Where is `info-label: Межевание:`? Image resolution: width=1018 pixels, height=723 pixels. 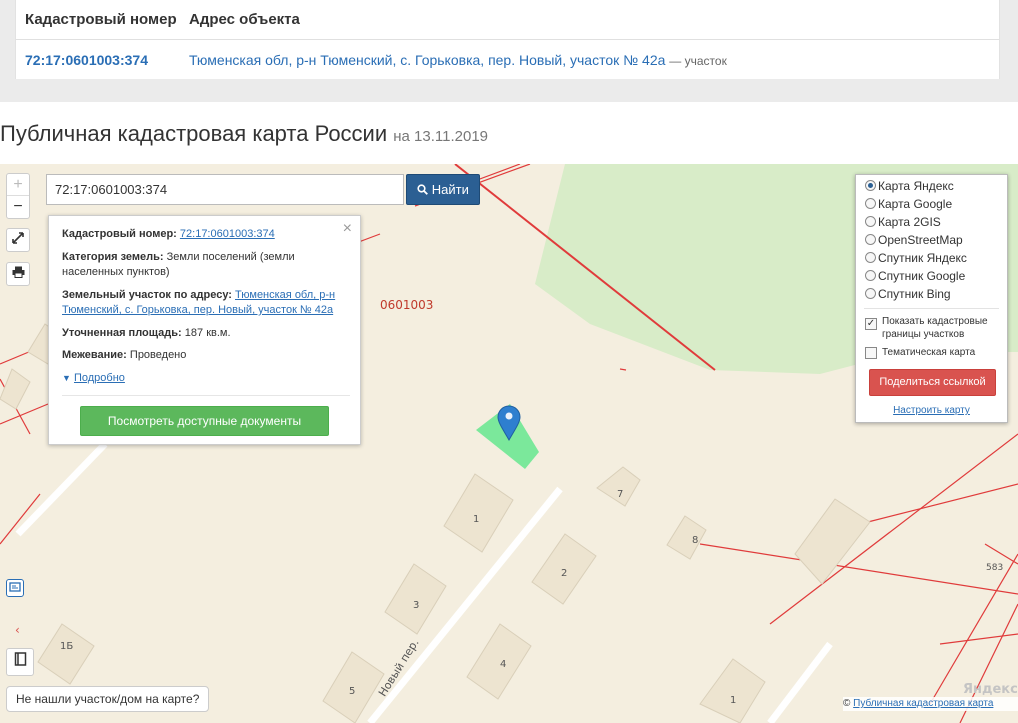 info-label: Межевание: is located at coordinates (94, 355).